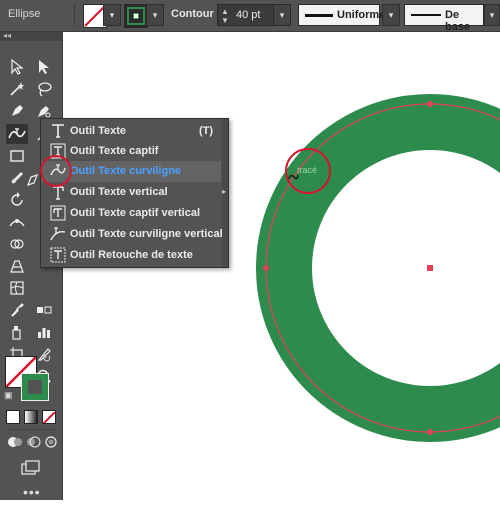 This screenshot has height=505, width=500. Describe the element at coordinates (131, 131) in the screenshot. I see `menu-item-type-tool: Outil Texte (T)` at that location.